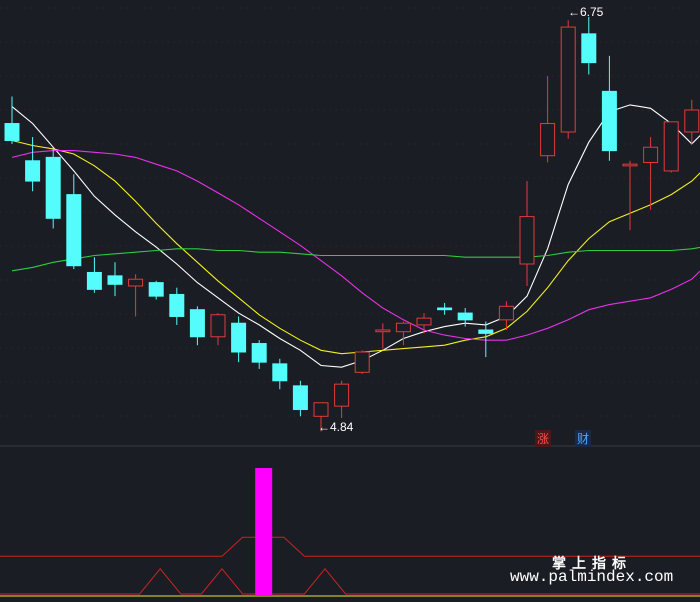 This screenshot has width=700, height=602. What do you see at coordinates (264, 532) in the screenshot?
I see `indicator-spike-bar` at bounding box center [264, 532].